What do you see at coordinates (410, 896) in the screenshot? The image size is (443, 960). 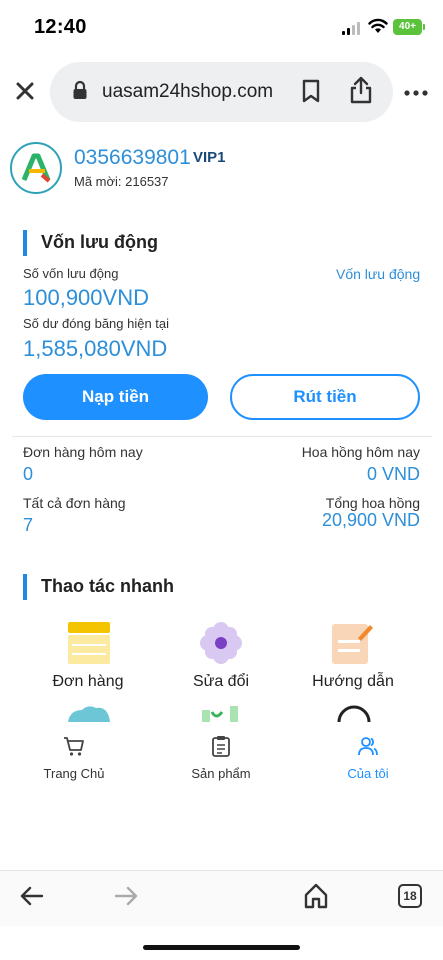 I see `tabs-count-button: 18` at bounding box center [410, 896].